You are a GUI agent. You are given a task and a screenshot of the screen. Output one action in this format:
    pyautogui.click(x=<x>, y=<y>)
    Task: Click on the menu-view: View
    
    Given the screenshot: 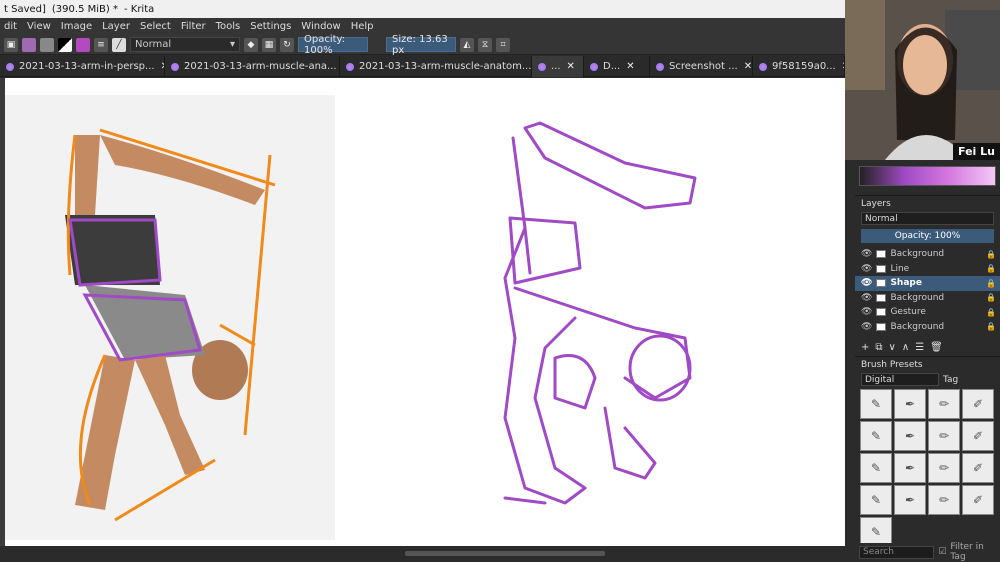 What is the action you would take?
    pyautogui.click(x=39, y=26)
    